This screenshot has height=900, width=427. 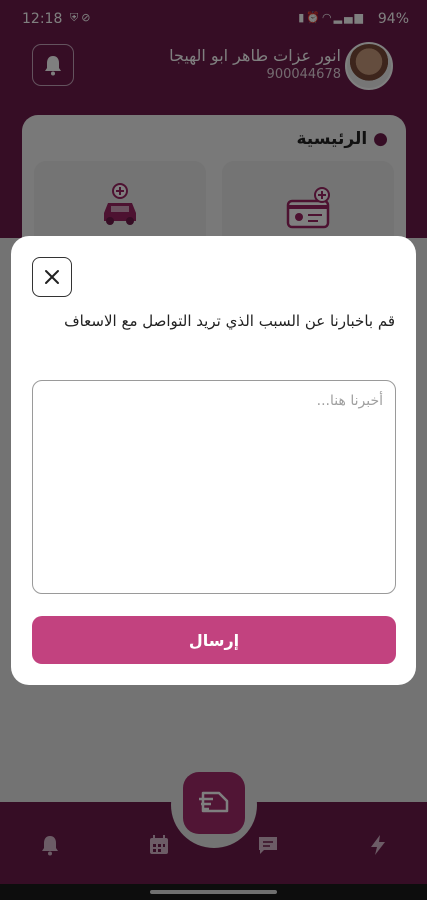 I want to click on close-button, so click(x=52, y=277).